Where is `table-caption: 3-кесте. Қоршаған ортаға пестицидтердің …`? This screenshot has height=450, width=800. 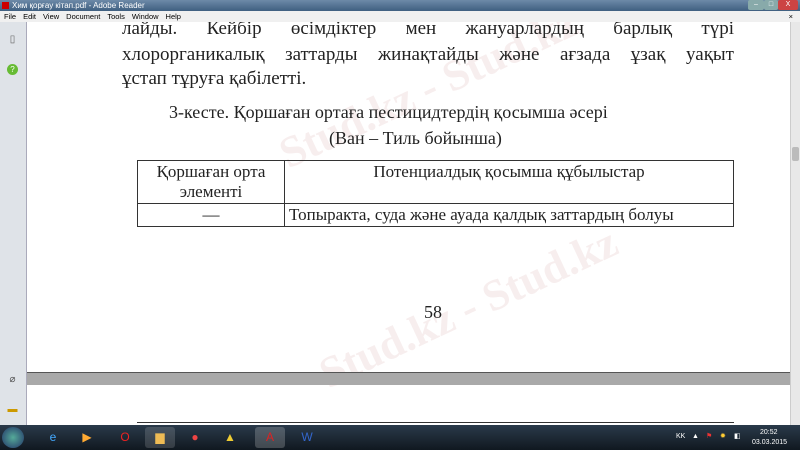 table-caption: 3-кесте. Қоршаған ортаға пестицидтердің … is located at coordinates (388, 112).